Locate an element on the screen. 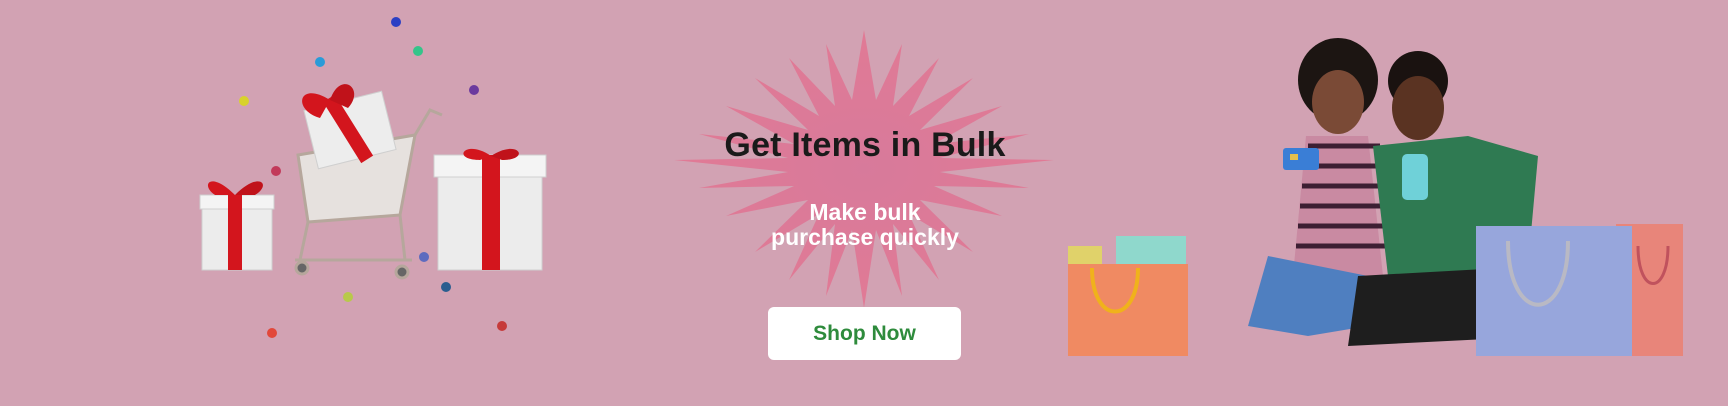 Image resolution: width=1728 pixels, height=406 pixels. shopping-bags-left is located at coordinates (1128, 296).